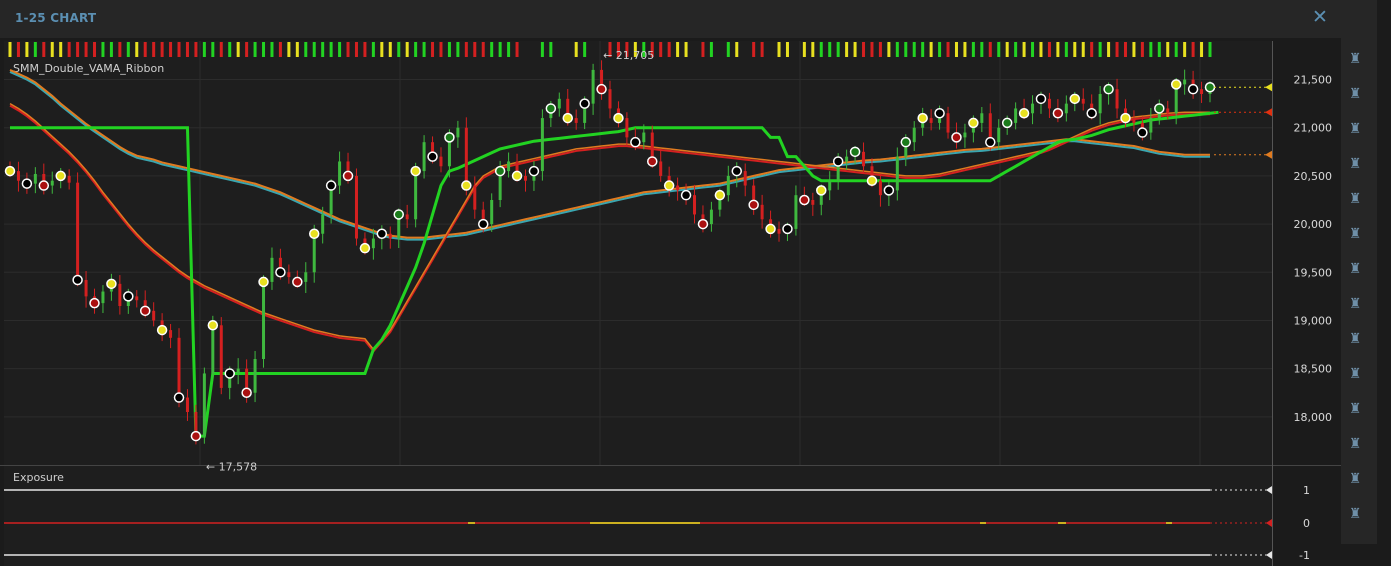 This screenshot has width=1391, height=566. What do you see at coordinates (1313, 176) in the screenshot?
I see `y-tick-label: 20,500` at bounding box center [1313, 176].